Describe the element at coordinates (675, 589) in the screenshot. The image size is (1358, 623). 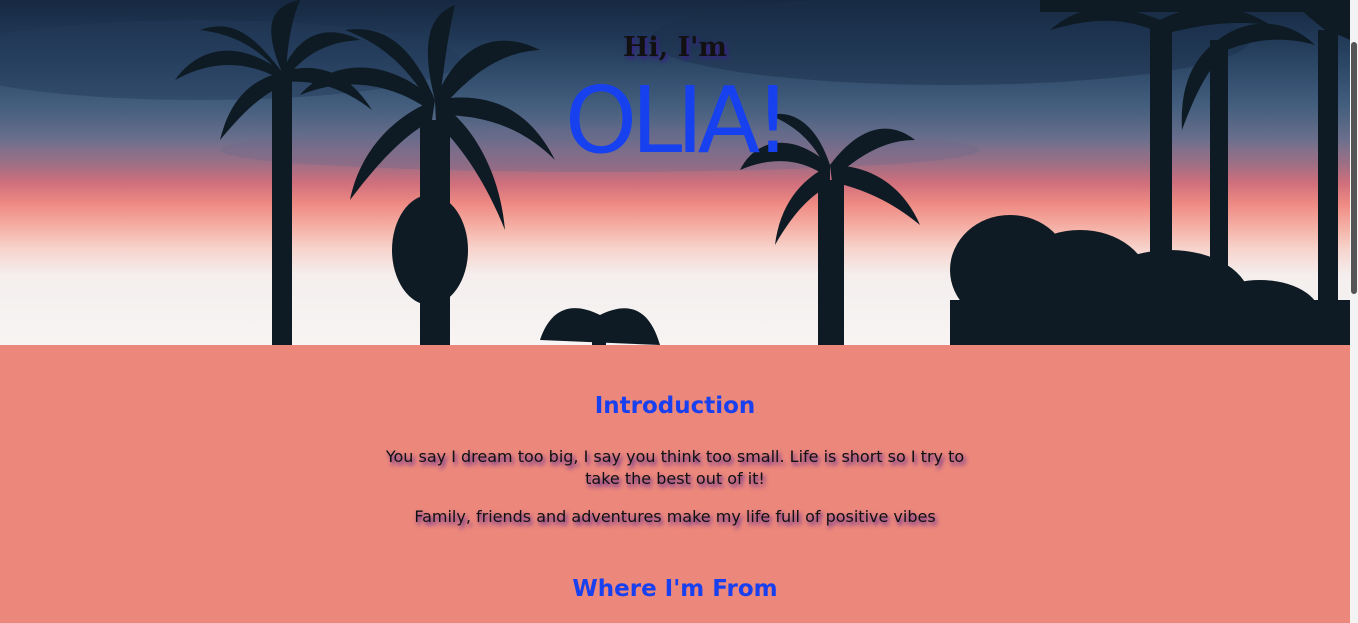
I see `where-from-heading: Where I'm From` at that location.